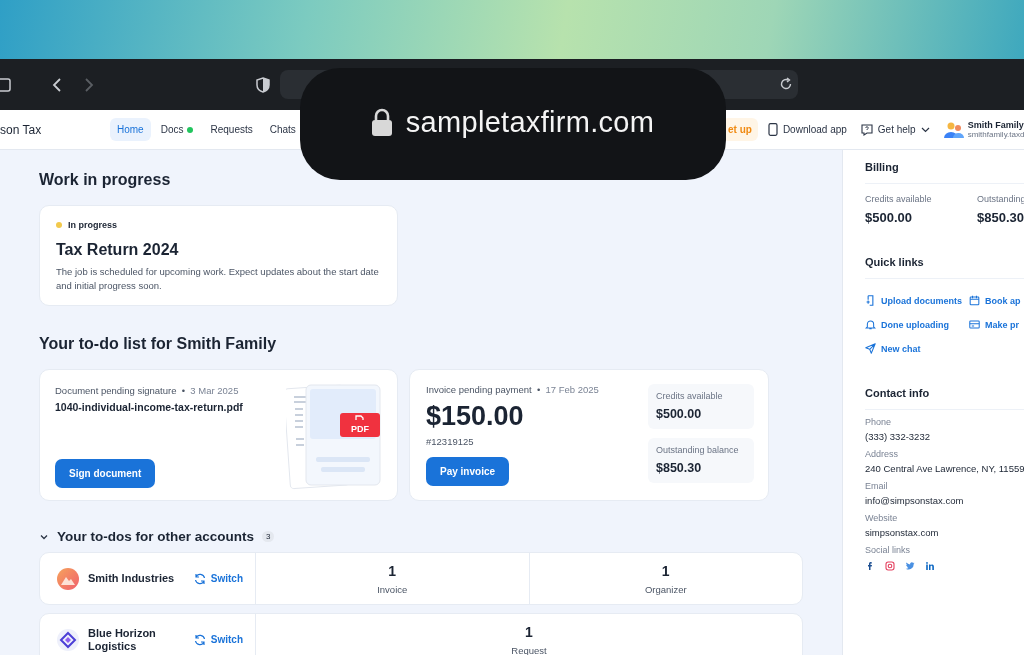 The height and width of the screenshot is (655, 1024). Describe the element at coordinates (105, 473) in the screenshot. I see `sign-document-button: Sign document` at that location.